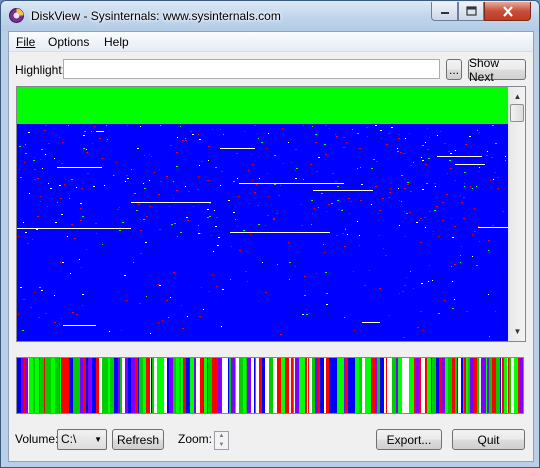 The height and width of the screenshot is (468, 540). What do you see at coordinates (251, 69) in the screenshot?
I see `highlight-input` at bounding box center [251, 69].